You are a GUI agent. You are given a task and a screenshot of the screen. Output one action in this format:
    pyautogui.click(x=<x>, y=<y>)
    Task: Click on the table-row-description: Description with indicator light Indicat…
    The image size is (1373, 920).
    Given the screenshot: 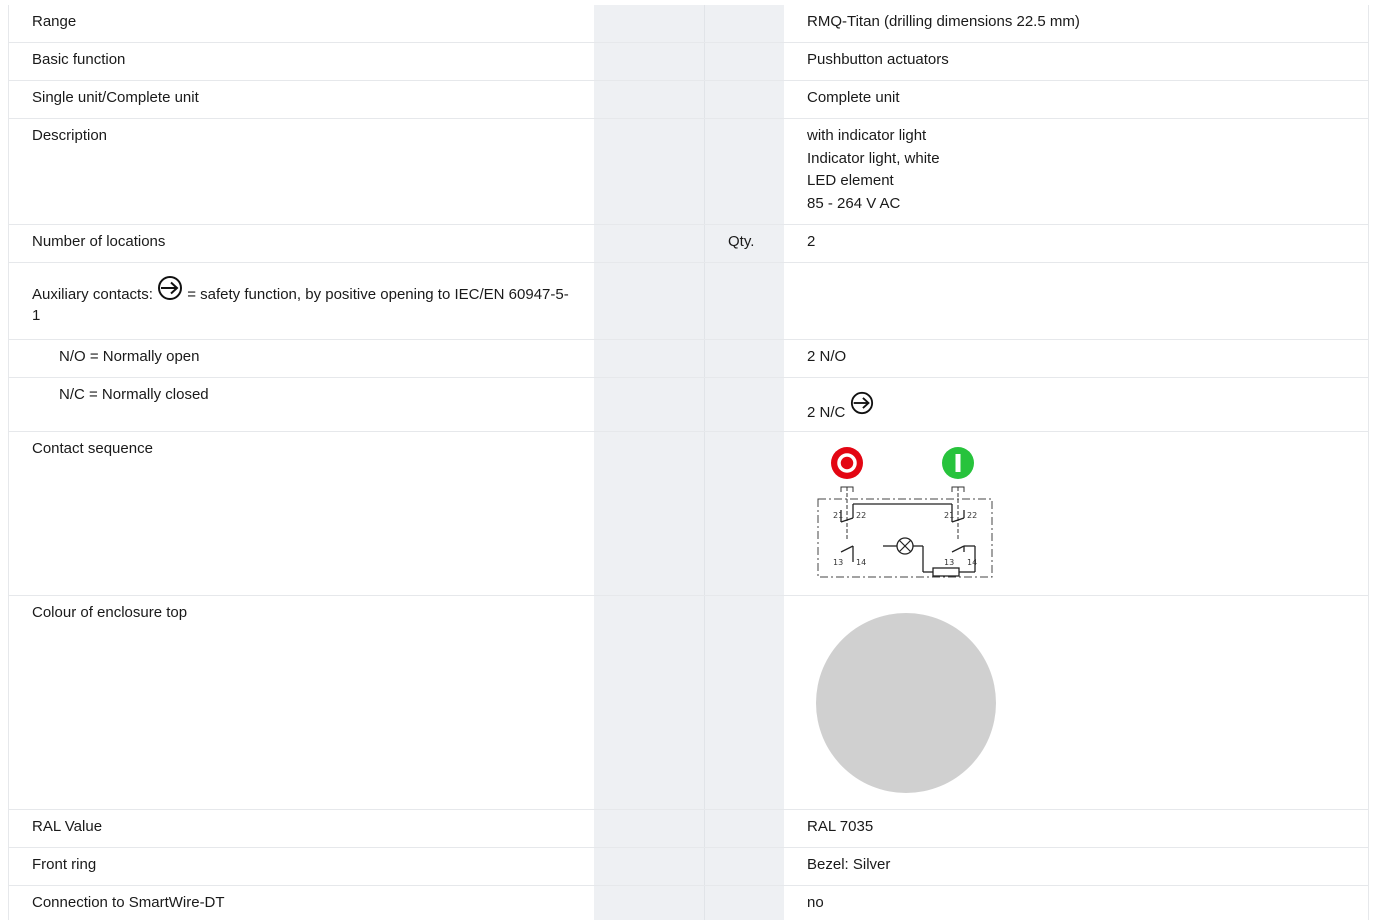 What is the action you would take?
    pyautogui.click(x=688, y=172)
    